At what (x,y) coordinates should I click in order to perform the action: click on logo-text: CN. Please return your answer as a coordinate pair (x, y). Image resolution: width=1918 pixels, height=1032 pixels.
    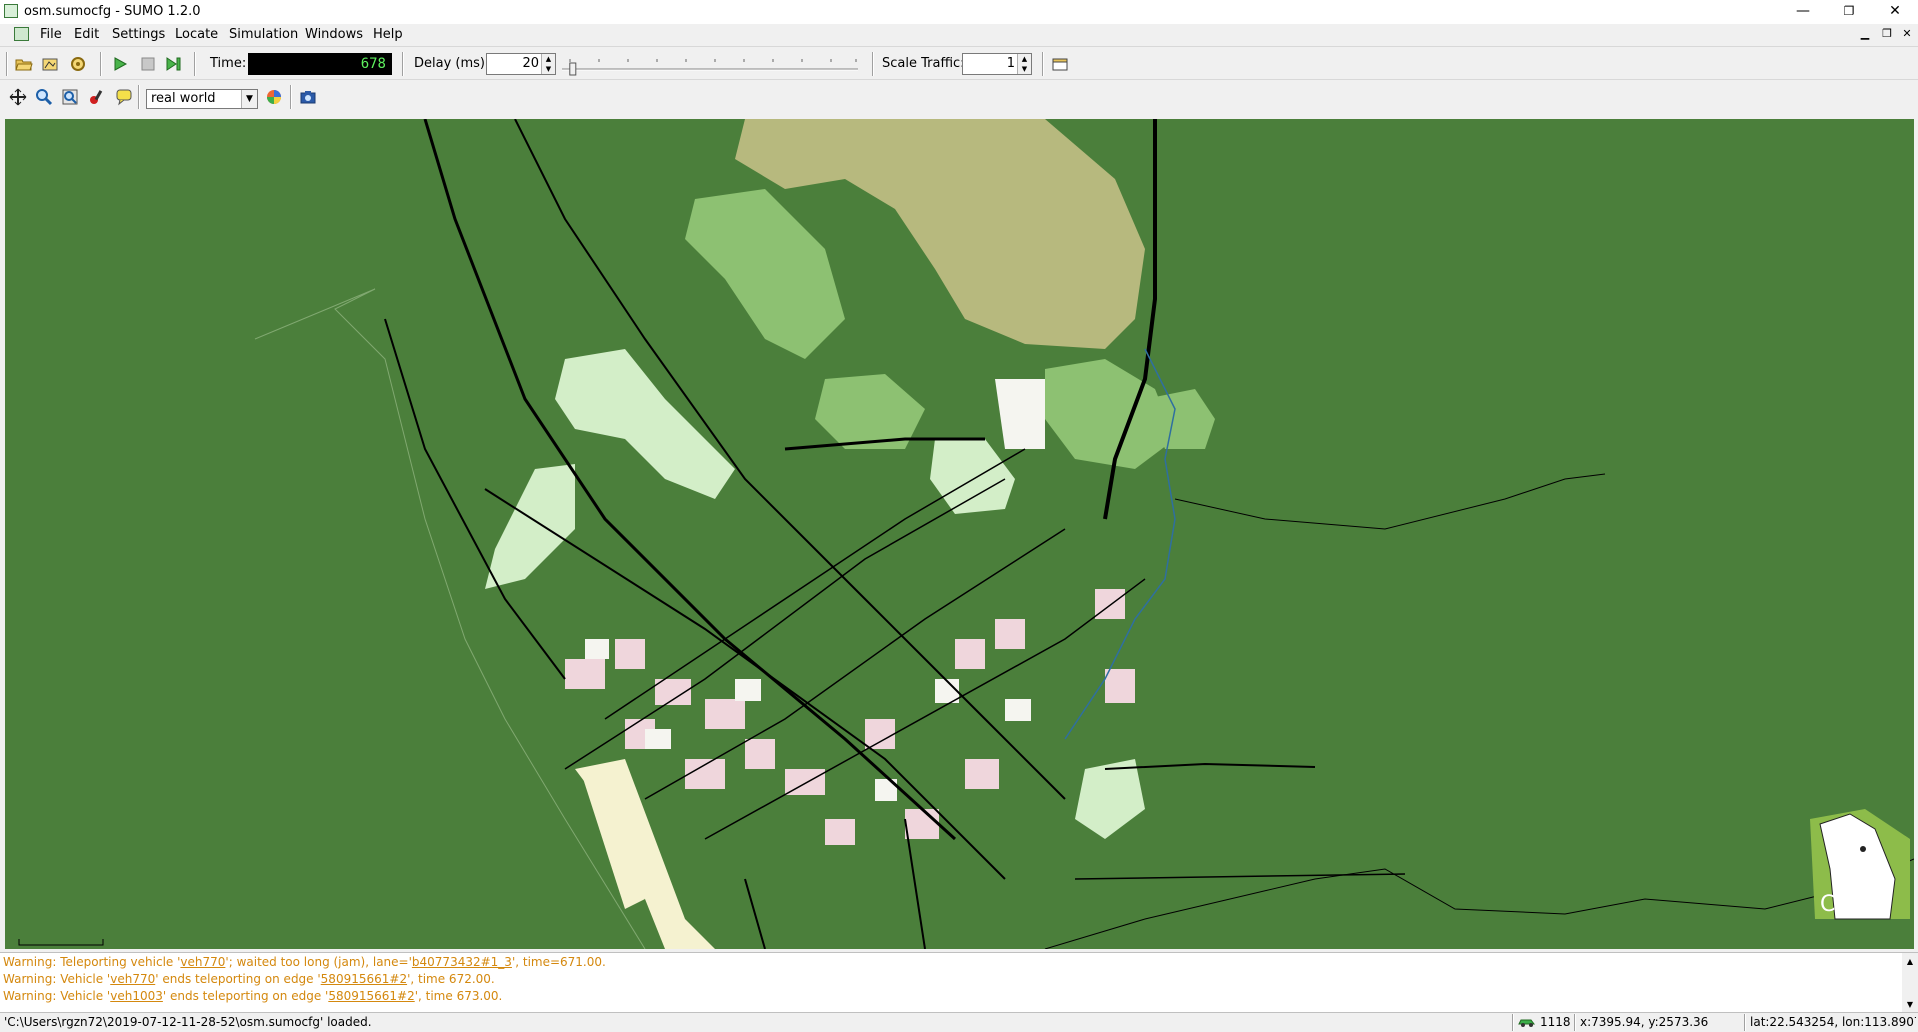
    Looking at the image, I should click on (1836, 904).